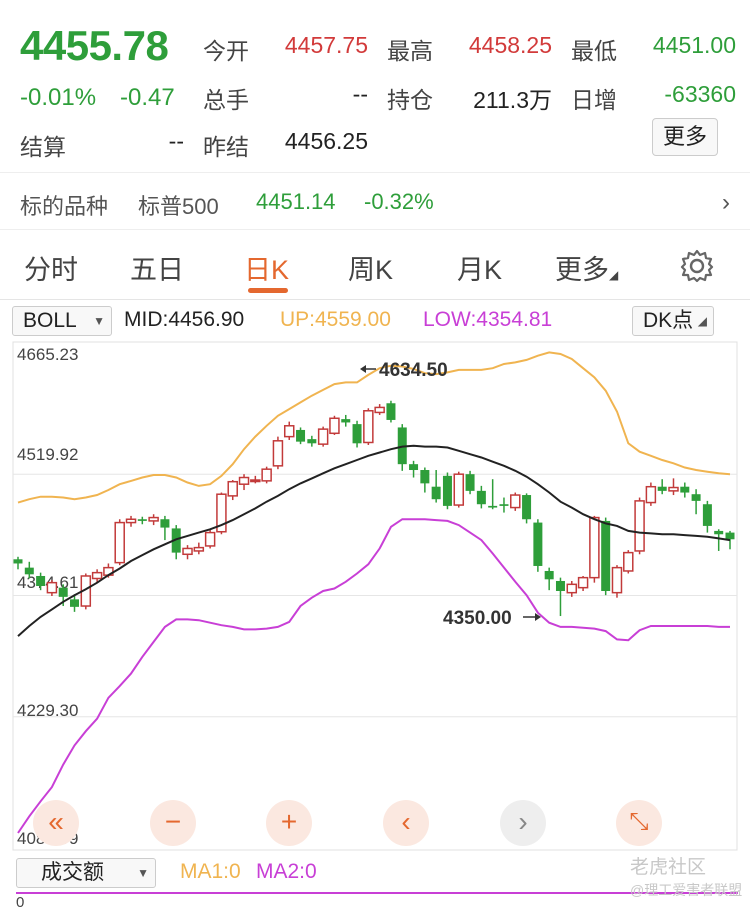 This screenshot has height=909, width=750. What do you see at coordinates (694, 45) in the screenshot?
I see `low-value: 4451.00` at bounding box center [694, 45].